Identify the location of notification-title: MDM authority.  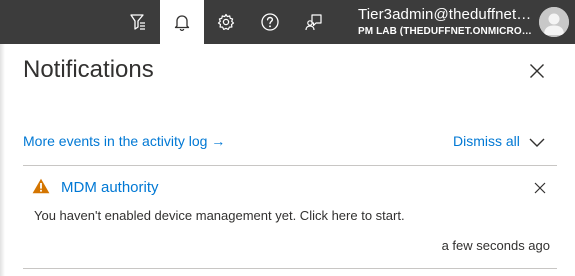
(110, 187).